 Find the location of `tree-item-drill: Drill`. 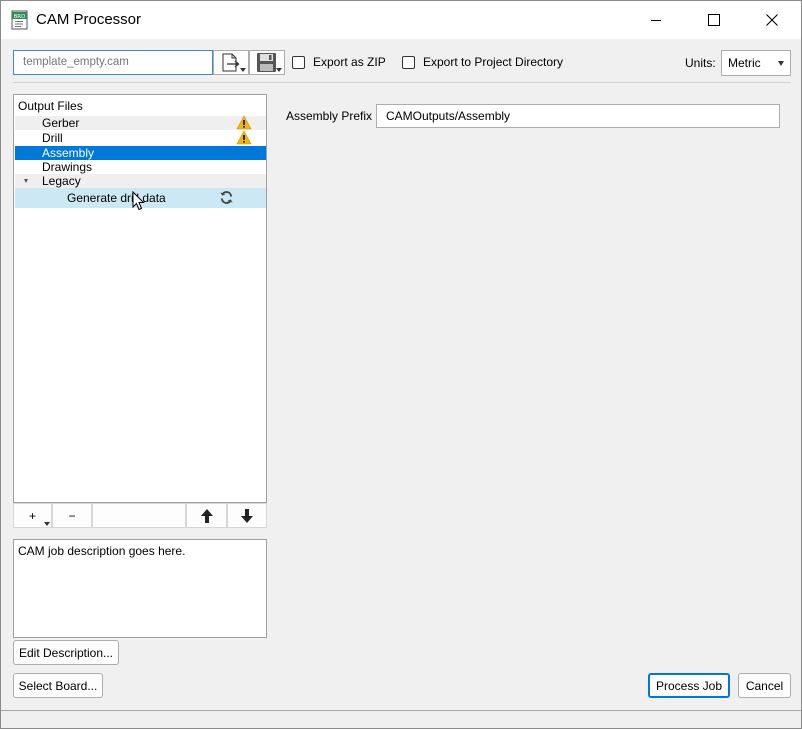

tree-item-drill: Drill is located at coordinates (140, 137).